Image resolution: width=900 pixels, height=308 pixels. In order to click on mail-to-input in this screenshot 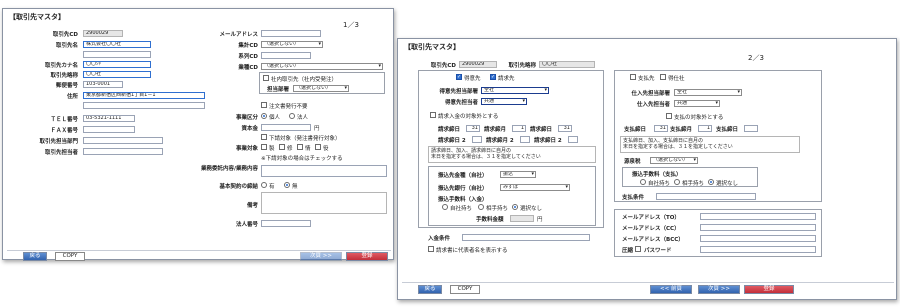, I will do `click(758, 216)`.